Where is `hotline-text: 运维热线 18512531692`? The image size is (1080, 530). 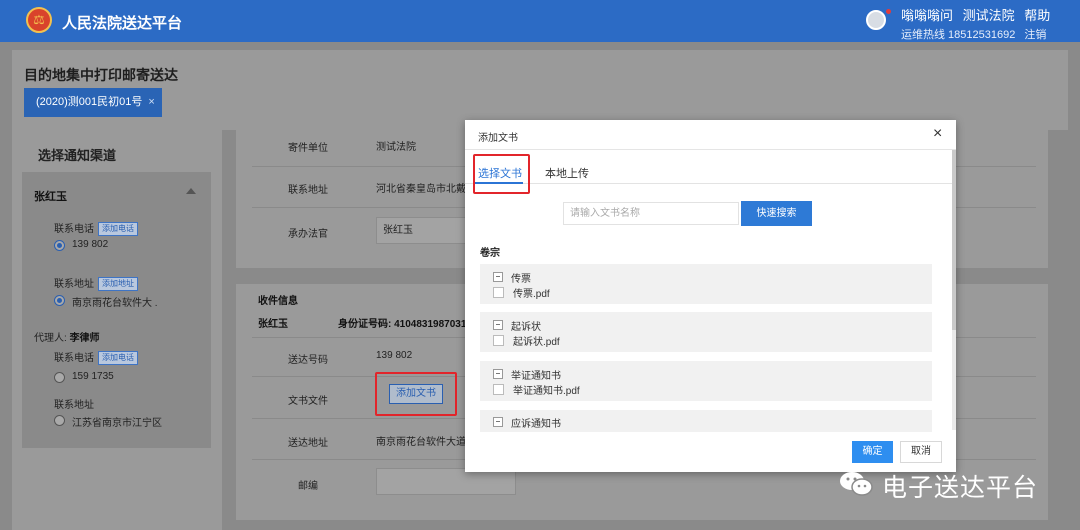 hotline-text: 运维热线 18512531692 is located at coordinates (958, 35).